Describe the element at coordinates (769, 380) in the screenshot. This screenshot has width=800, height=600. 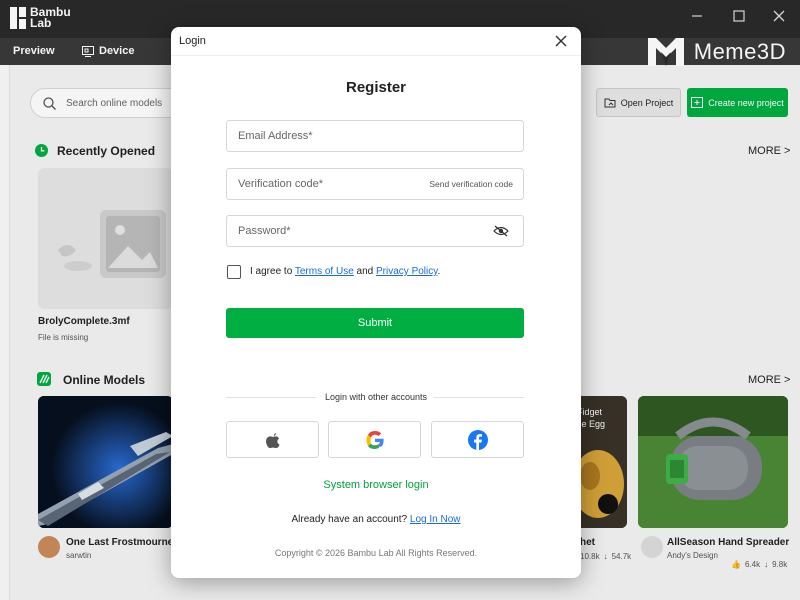
I see `online-more-link: MORE >` at that location.